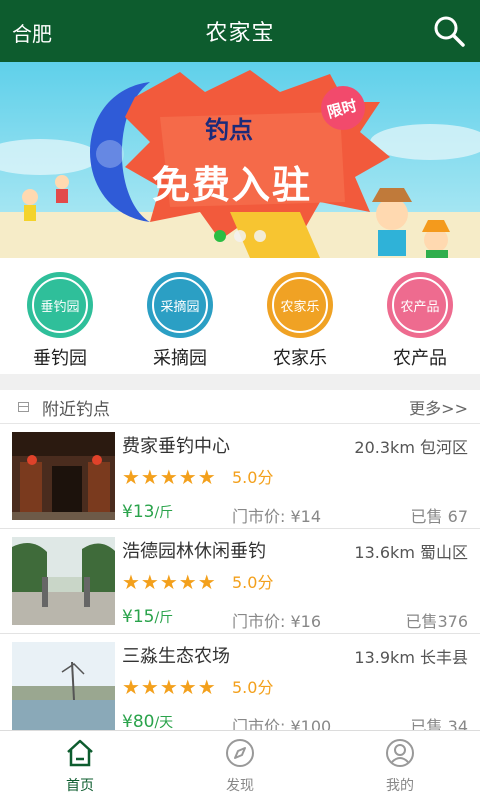 This screenshot has height=800, width=480. What do you see at coordinates (400, 786) in the screenshot?
I see `tab-label: 我的` at bounding box center [400, 786].